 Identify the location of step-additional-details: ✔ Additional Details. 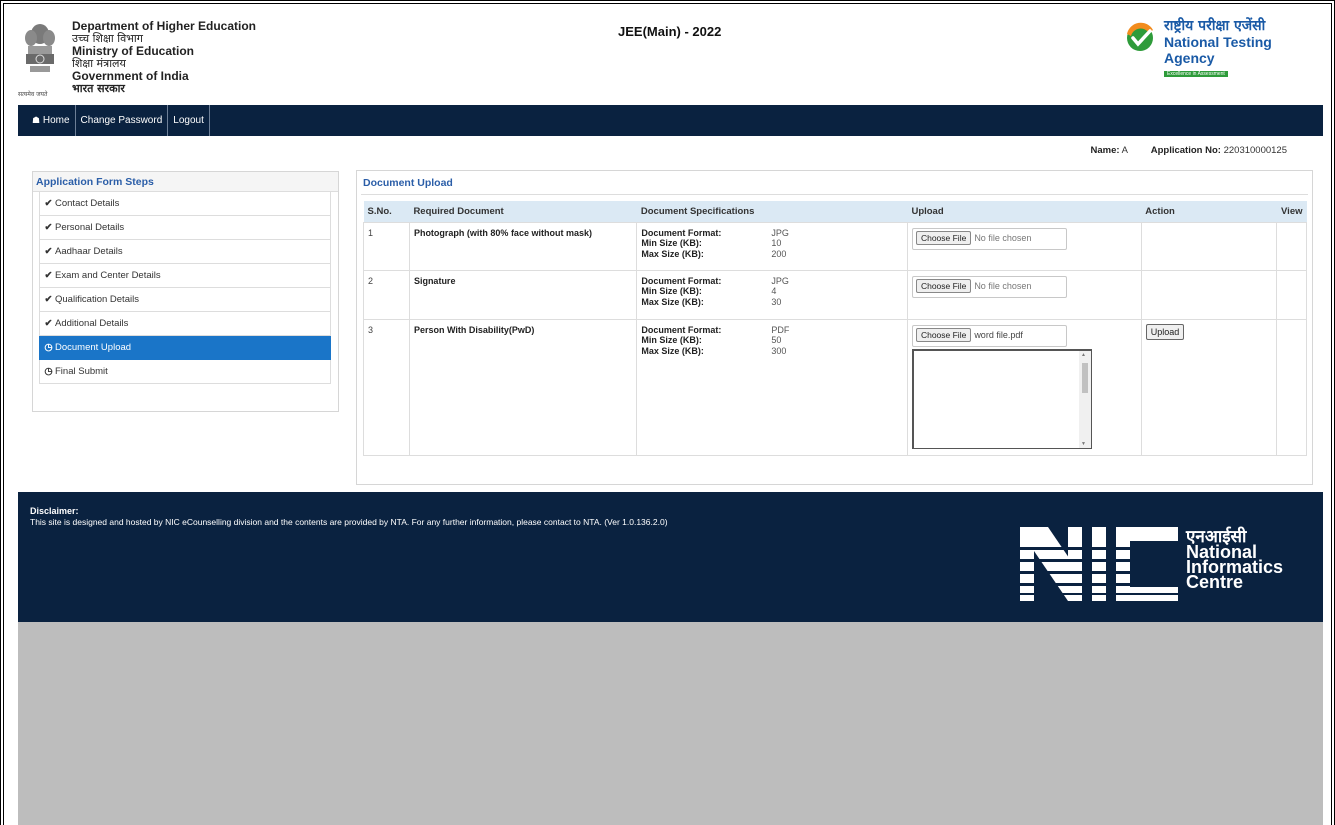
(185, 324).